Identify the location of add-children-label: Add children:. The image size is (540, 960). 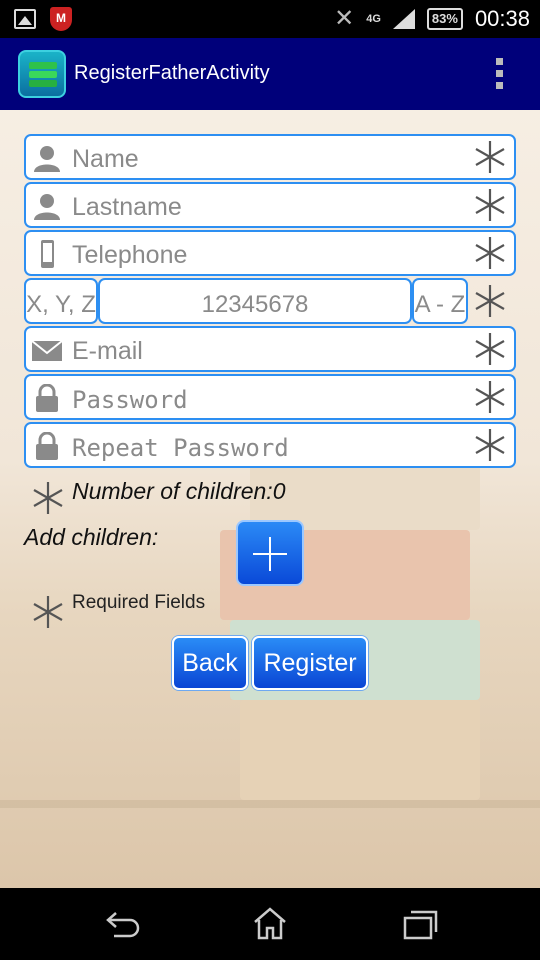
(91, 537).